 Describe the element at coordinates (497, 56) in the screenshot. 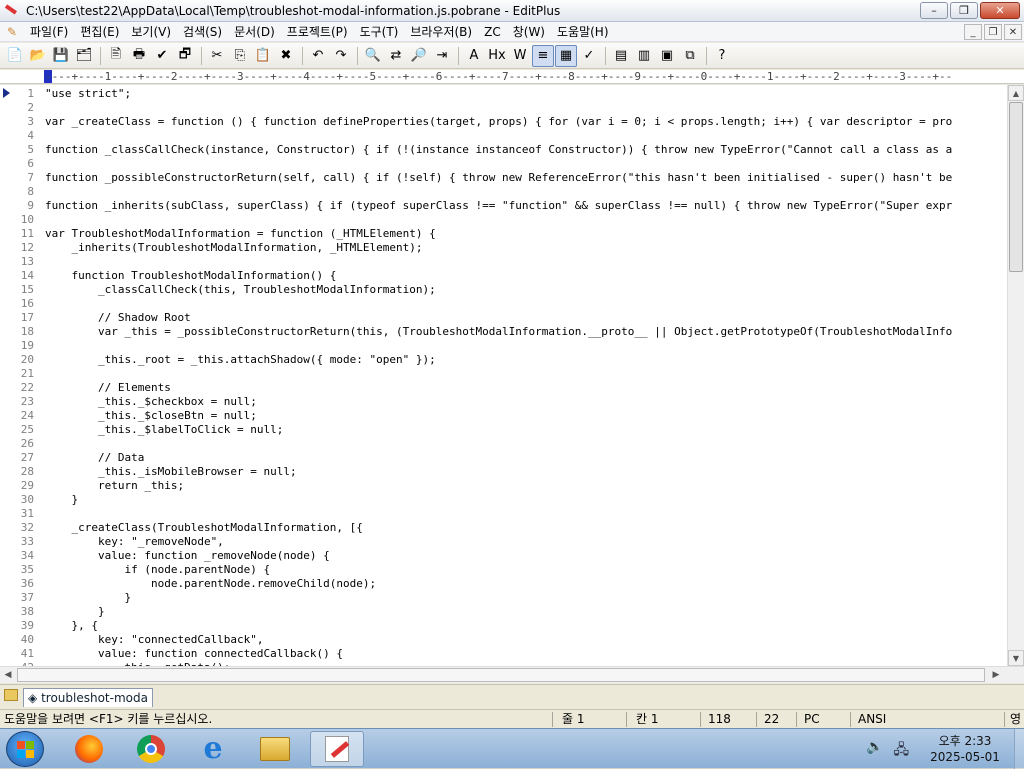

I see `hex-button: Hx` at that location.